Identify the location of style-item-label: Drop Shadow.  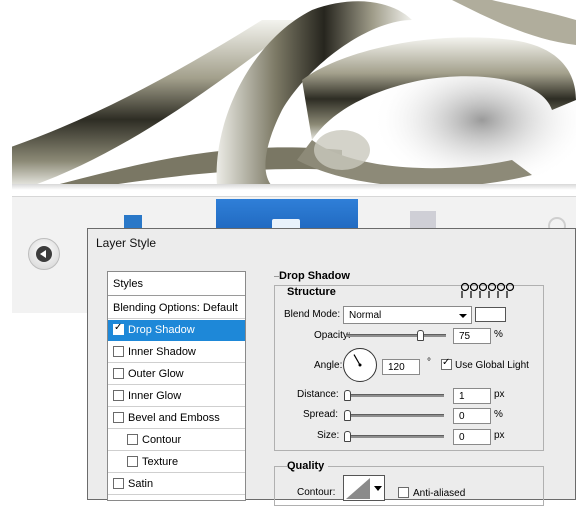
(161, 330).